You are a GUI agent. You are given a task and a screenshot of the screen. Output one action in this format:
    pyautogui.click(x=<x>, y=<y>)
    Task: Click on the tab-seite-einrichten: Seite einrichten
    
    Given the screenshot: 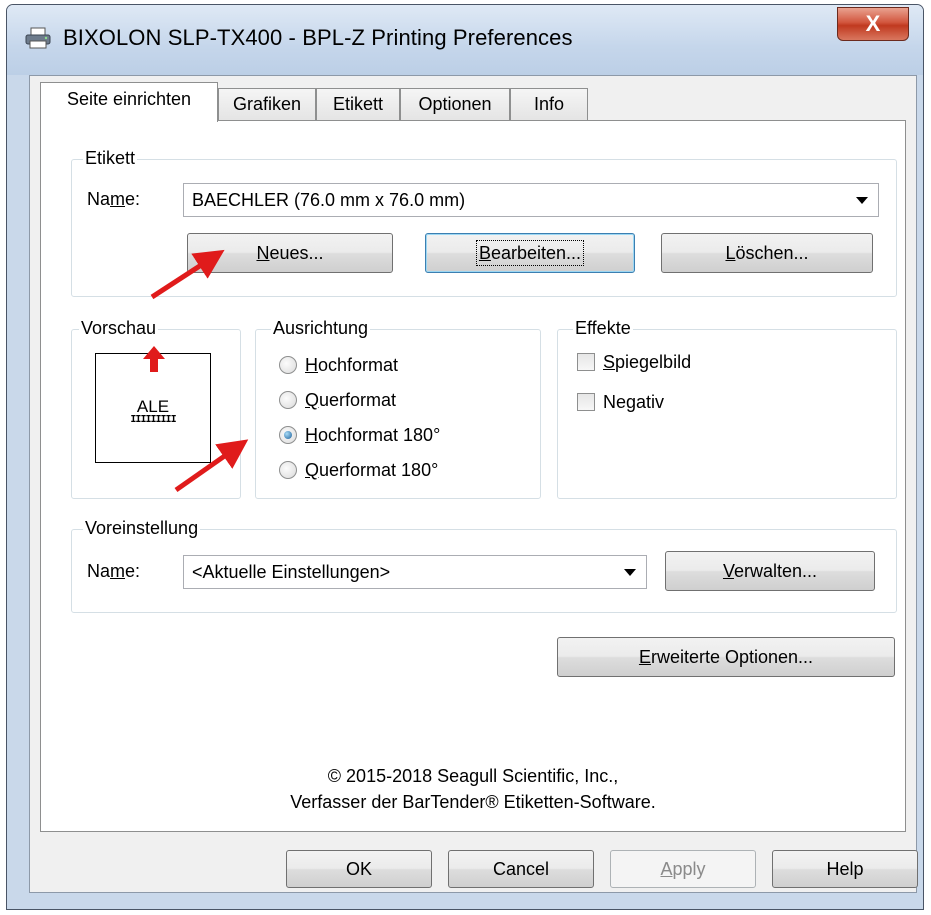 What is the action you would take?
    pyautogui.click(x=129, y=102)
    